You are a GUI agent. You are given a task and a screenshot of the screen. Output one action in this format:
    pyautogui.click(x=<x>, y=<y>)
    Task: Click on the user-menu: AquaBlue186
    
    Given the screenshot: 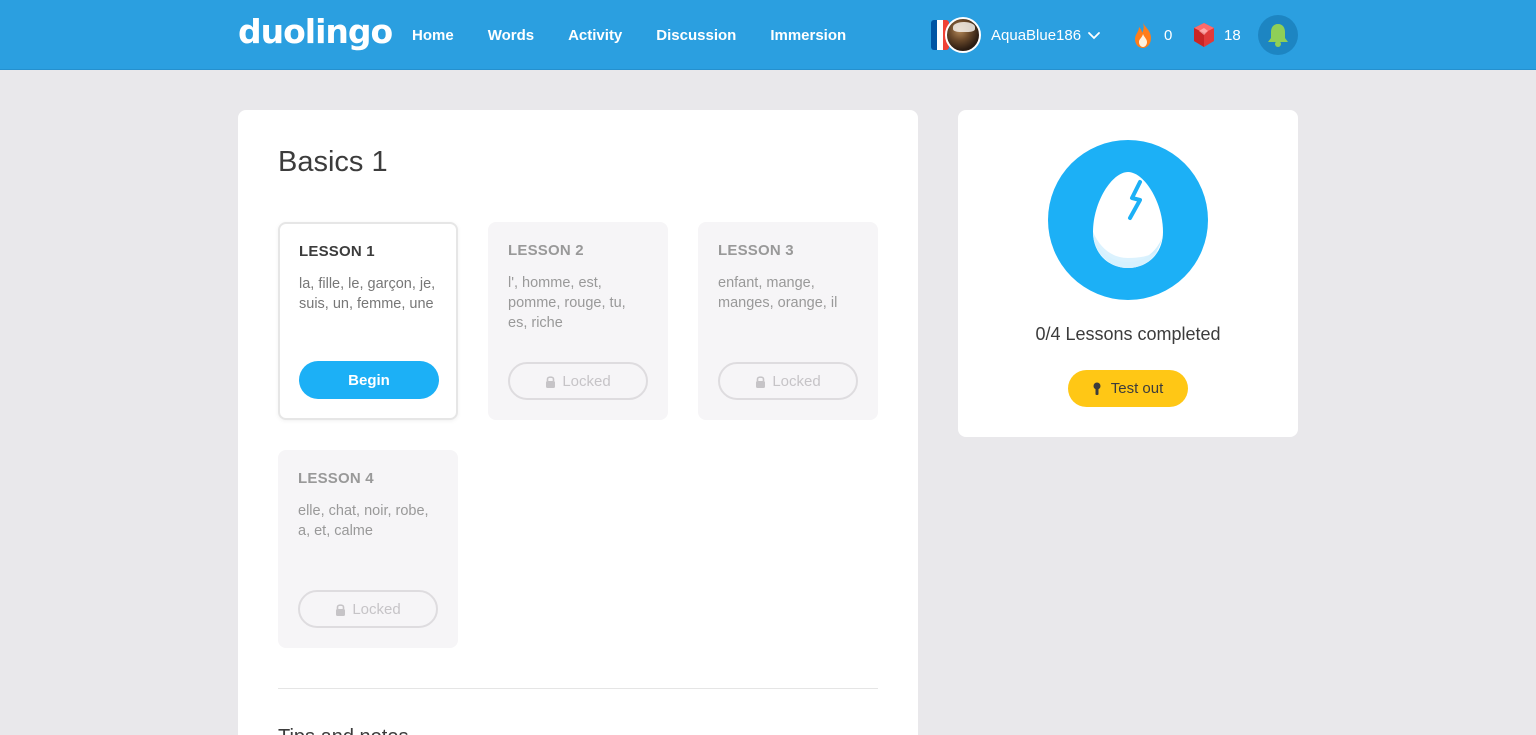 What is the action you would take?
    pyautogui.click(x=1016, y=35)
    